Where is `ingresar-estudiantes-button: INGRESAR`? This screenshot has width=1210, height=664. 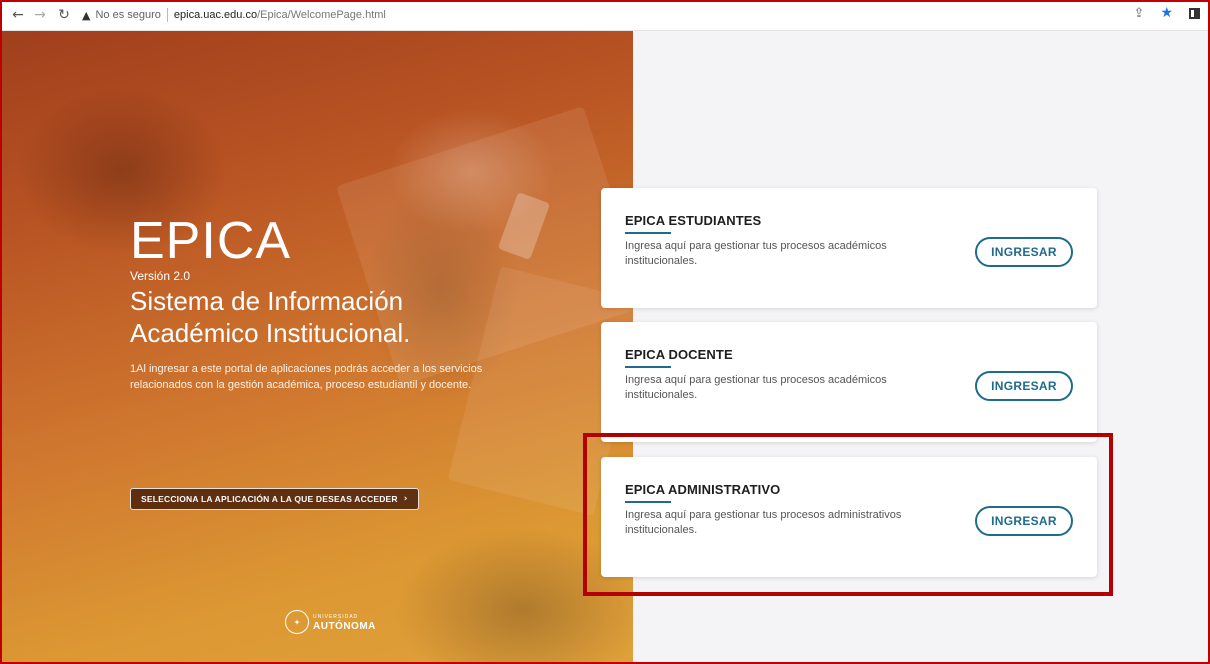 ingresar-estudiantes-button: INGRESAR is located at coordinates (1024, 252).